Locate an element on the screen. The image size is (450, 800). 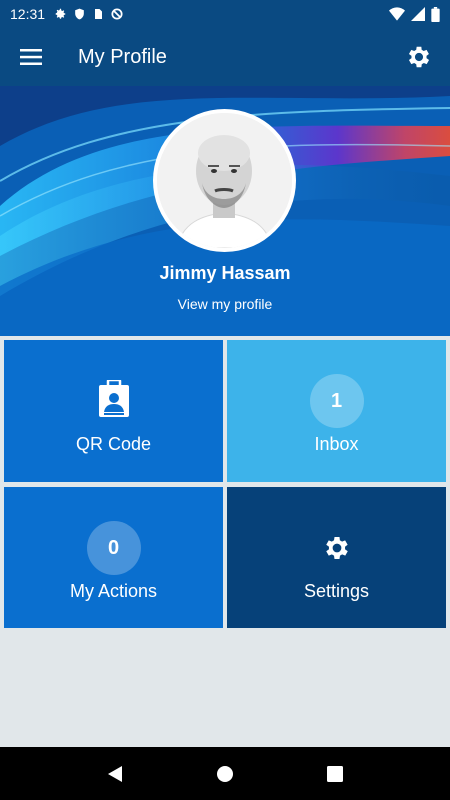
app-bar: My Profile is located at coordinates (225, 57).